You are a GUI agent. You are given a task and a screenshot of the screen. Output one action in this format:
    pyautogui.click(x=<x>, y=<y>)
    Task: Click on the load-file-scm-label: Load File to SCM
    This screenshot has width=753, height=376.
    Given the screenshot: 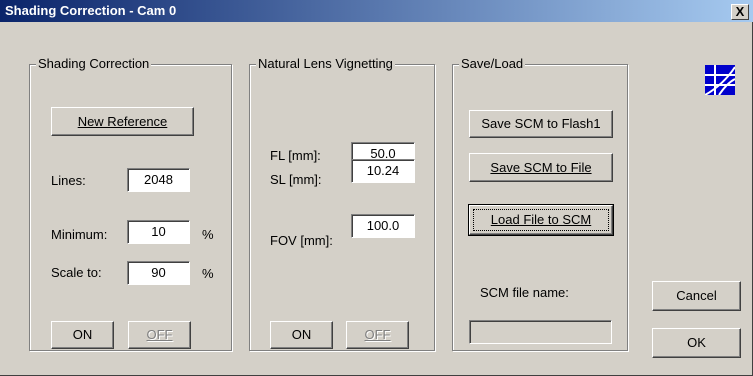 What is the action you would take?
    pyautogui.click(x=541, y=219)
    